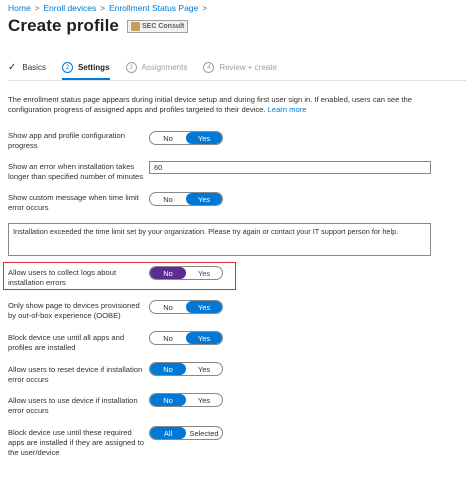  I want to click on step-review-create: 4 Review + create, so click(240, 67).